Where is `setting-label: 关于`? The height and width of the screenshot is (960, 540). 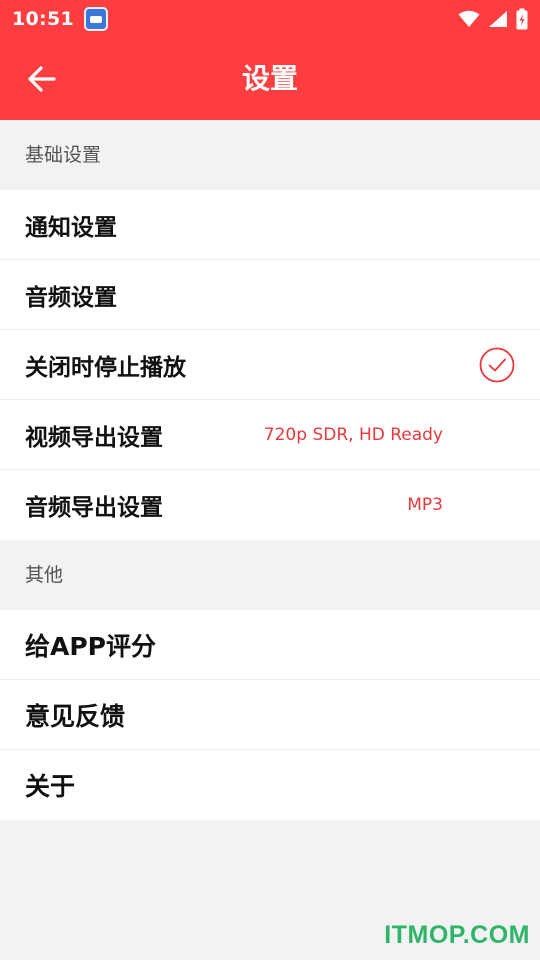
setting-label: 关于 is located at coordinates (50, 786).